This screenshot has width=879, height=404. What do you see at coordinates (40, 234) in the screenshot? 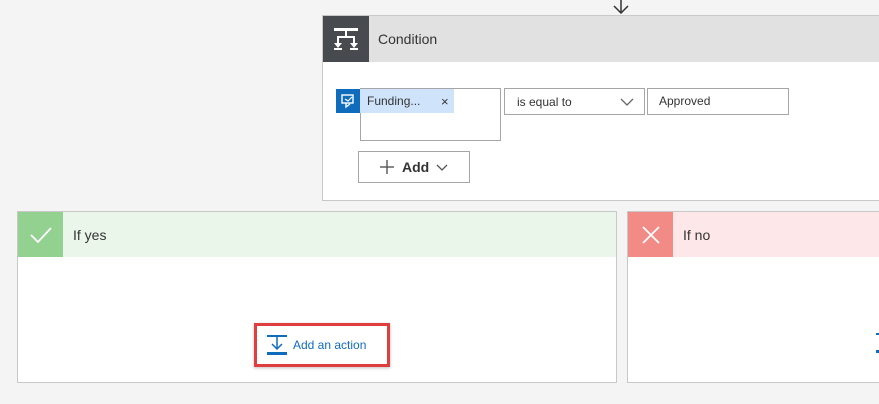
I see `check-icon` at bounding box center [40, 234].